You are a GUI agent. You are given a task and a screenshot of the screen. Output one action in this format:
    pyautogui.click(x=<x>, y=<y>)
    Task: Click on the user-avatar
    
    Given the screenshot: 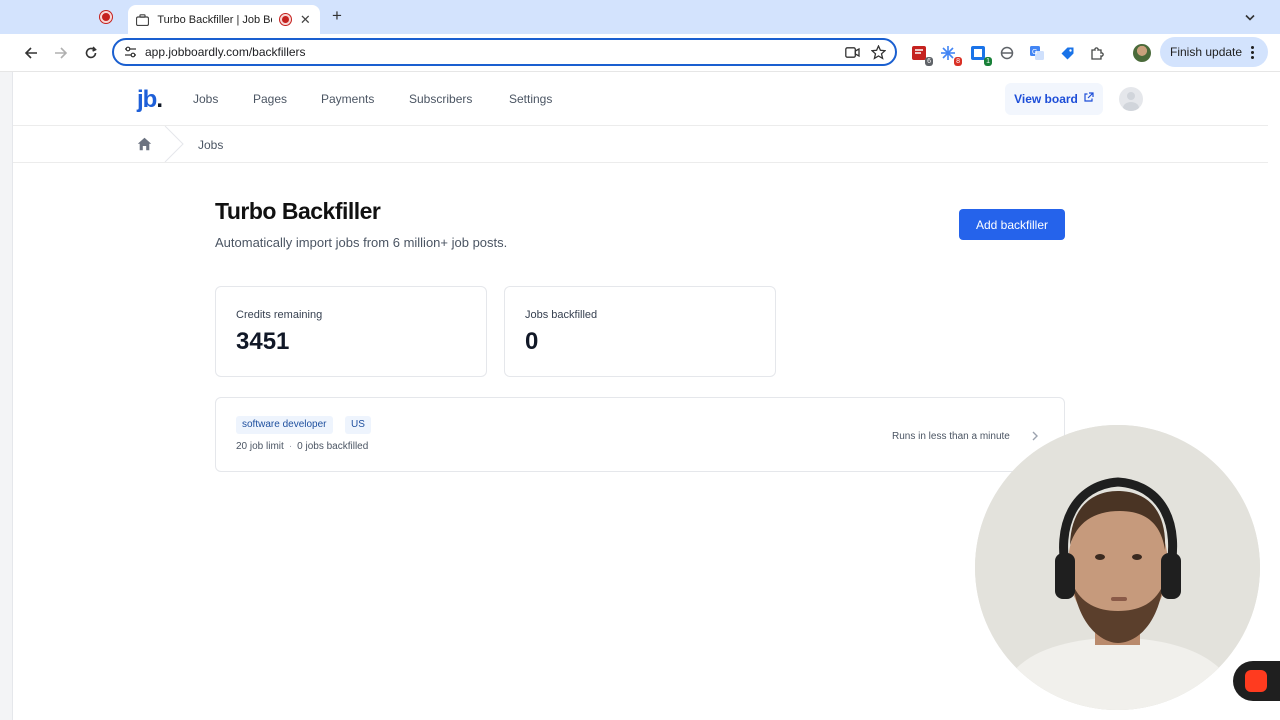 What is the action you would take?
    pyautogui.click(x=1131, y=99)
    